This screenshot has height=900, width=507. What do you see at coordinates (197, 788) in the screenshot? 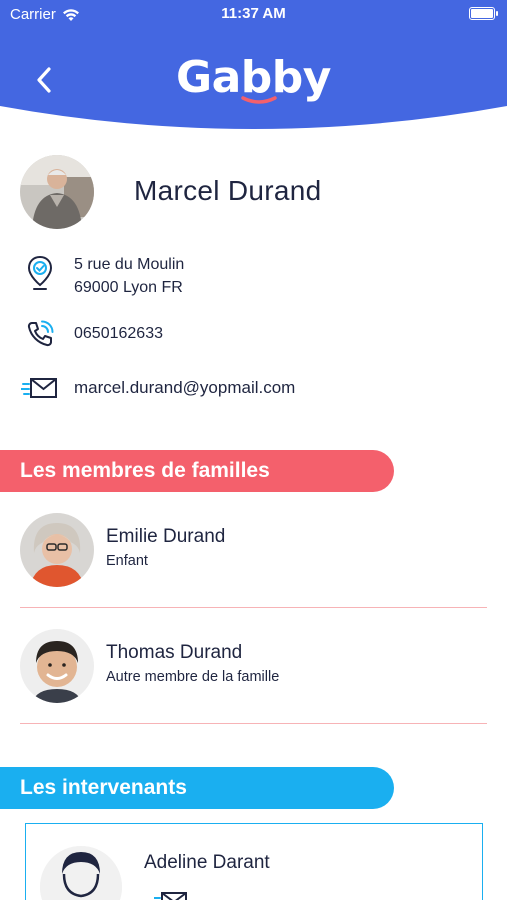
I see `intervenants-section-banner: Les intervenants` at bounding box center [197, 788].